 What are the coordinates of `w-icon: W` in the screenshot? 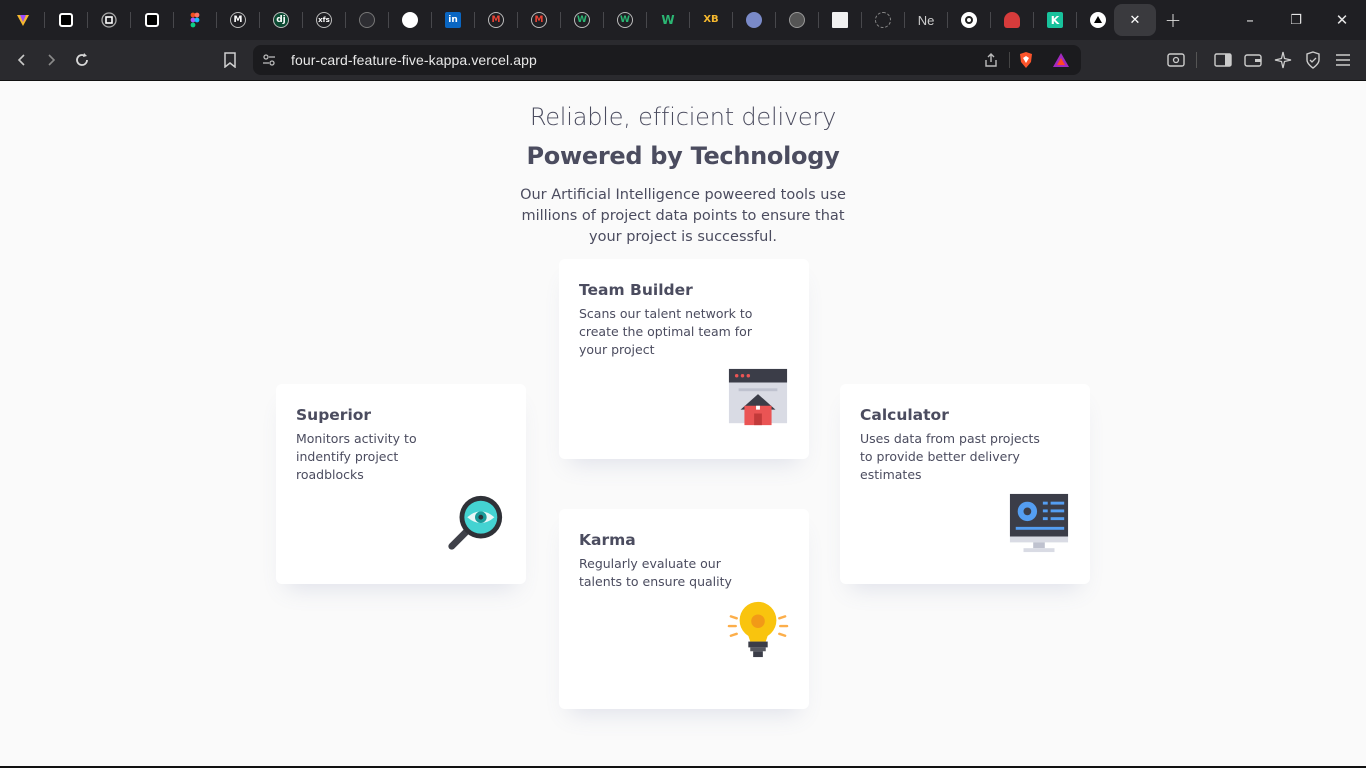 It's located at (625, 20).